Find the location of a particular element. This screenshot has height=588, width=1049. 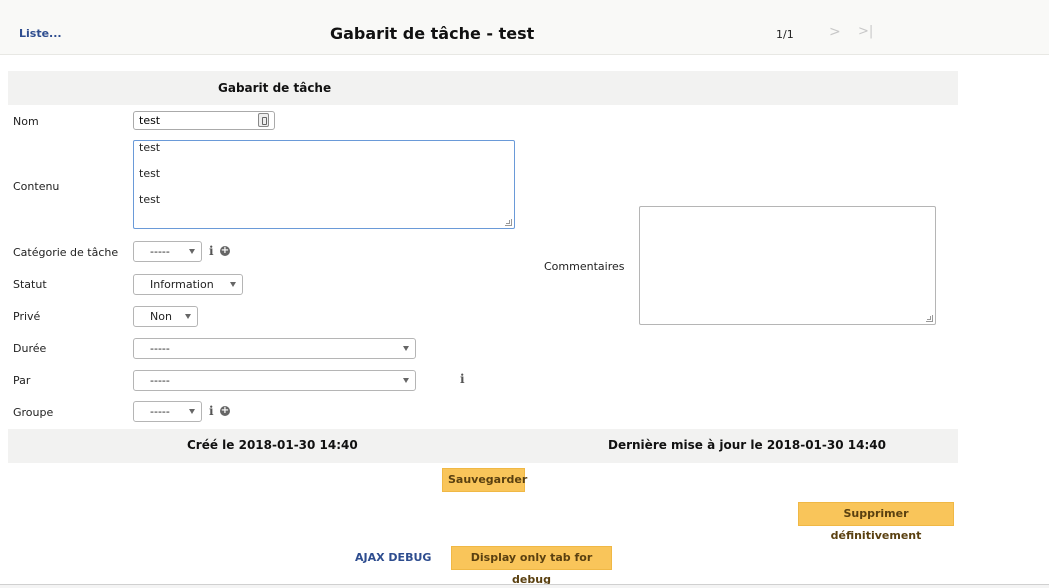

section-header is located at coordinates (483, 88).